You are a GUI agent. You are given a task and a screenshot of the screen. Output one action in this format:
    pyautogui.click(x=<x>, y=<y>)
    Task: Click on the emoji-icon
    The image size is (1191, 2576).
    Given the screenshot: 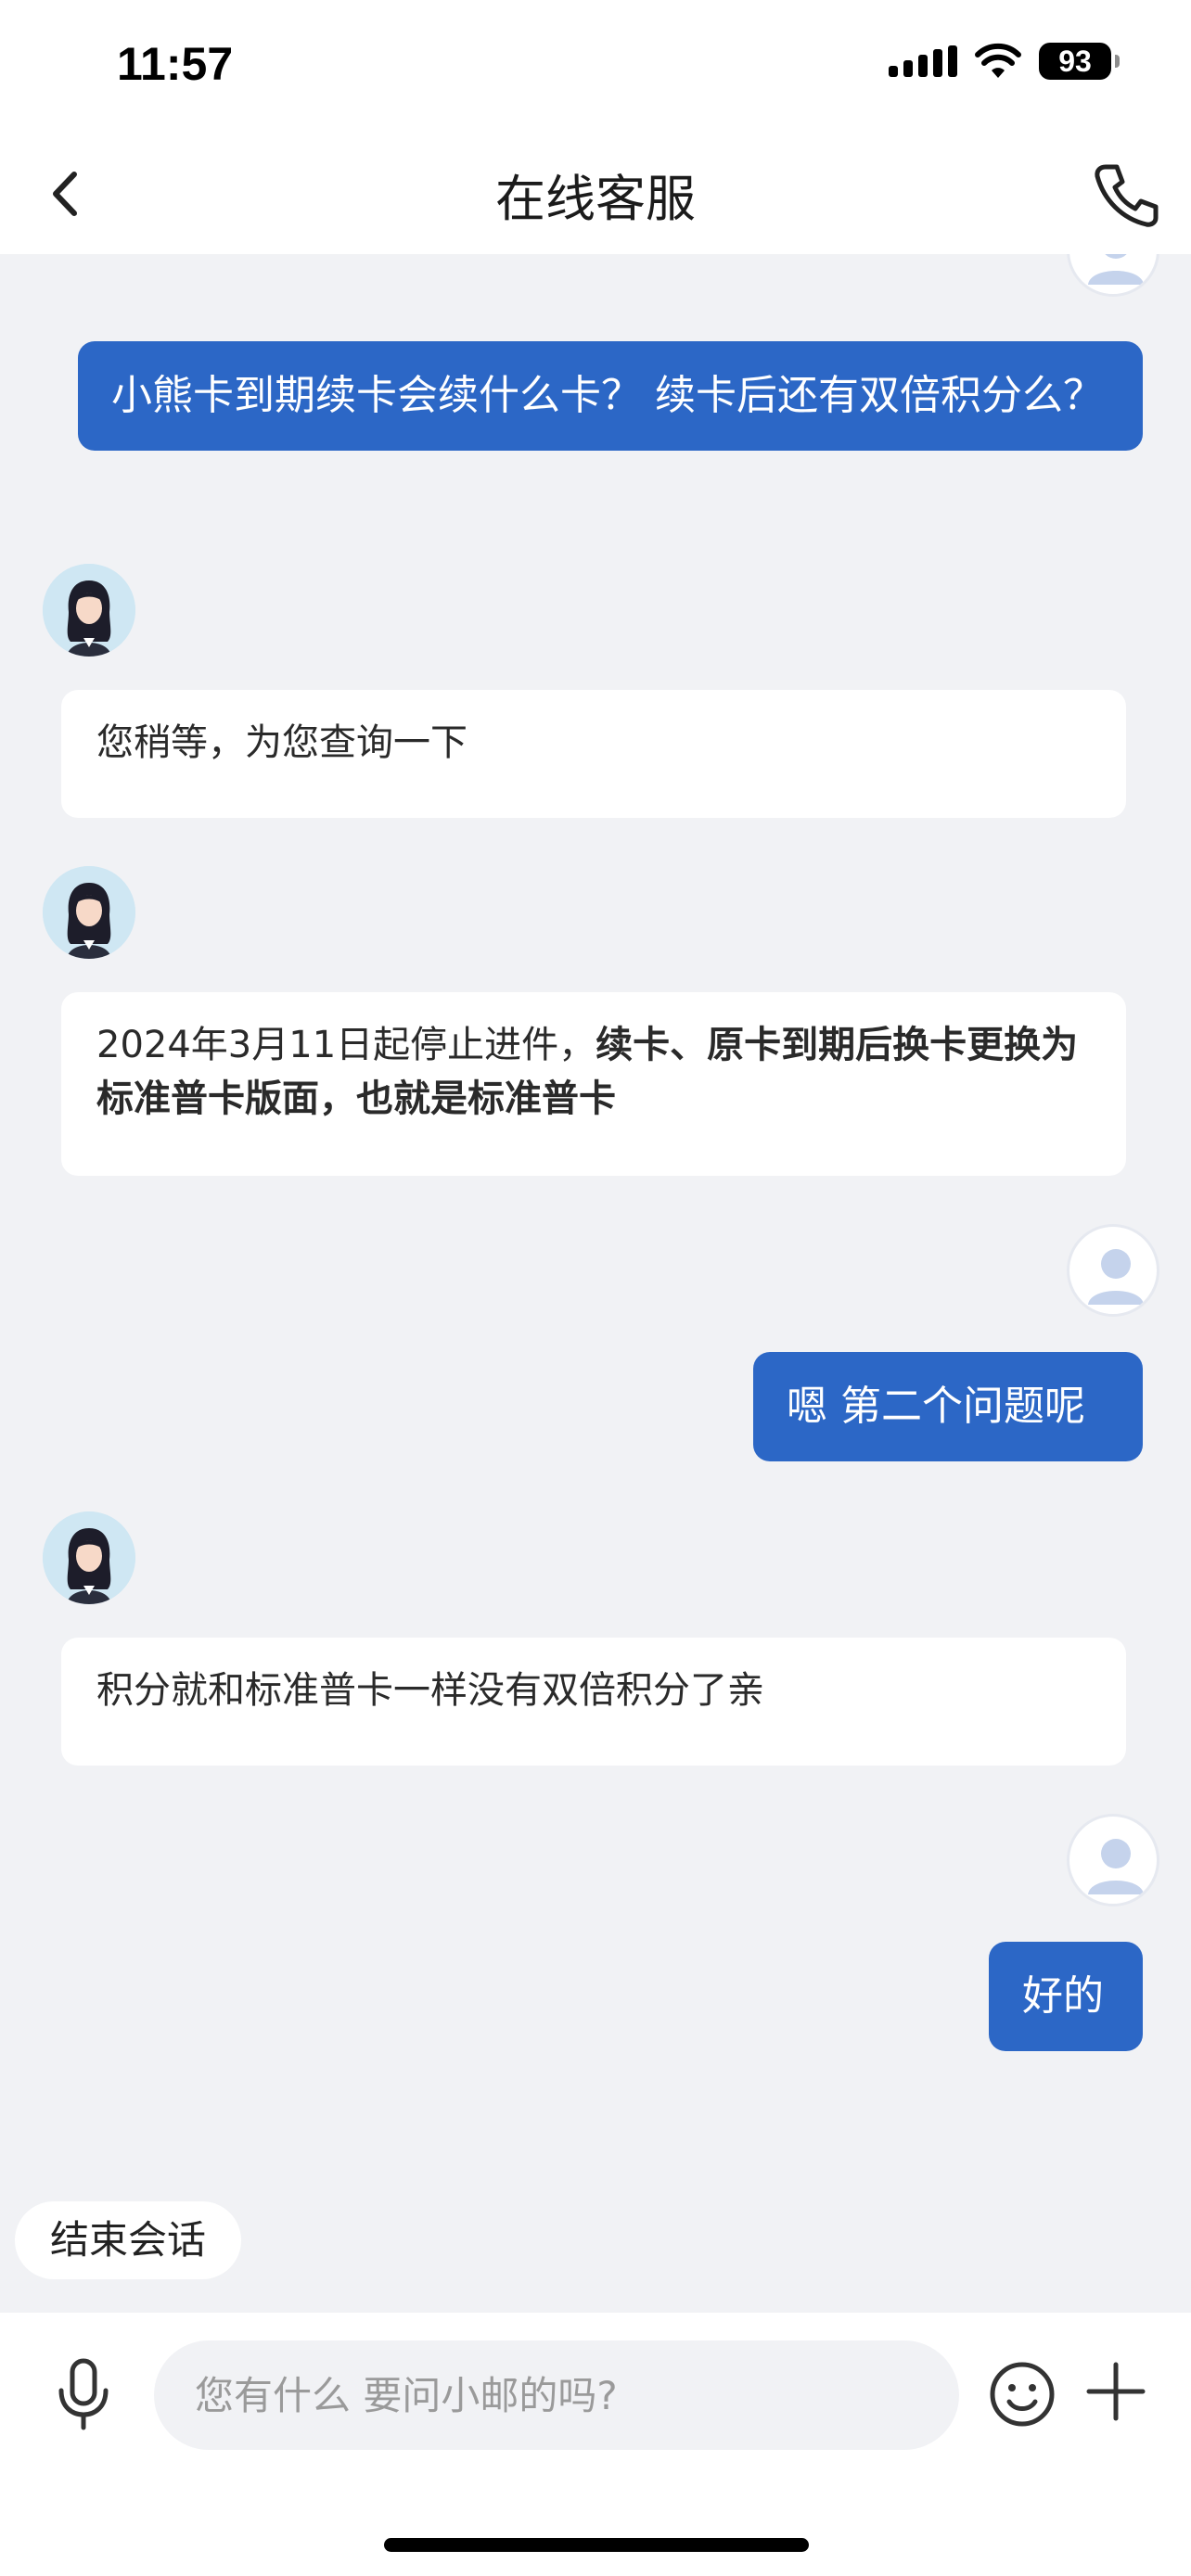 What is the action you would take?
    pyautogui.click(x=1022, y=2394)
    